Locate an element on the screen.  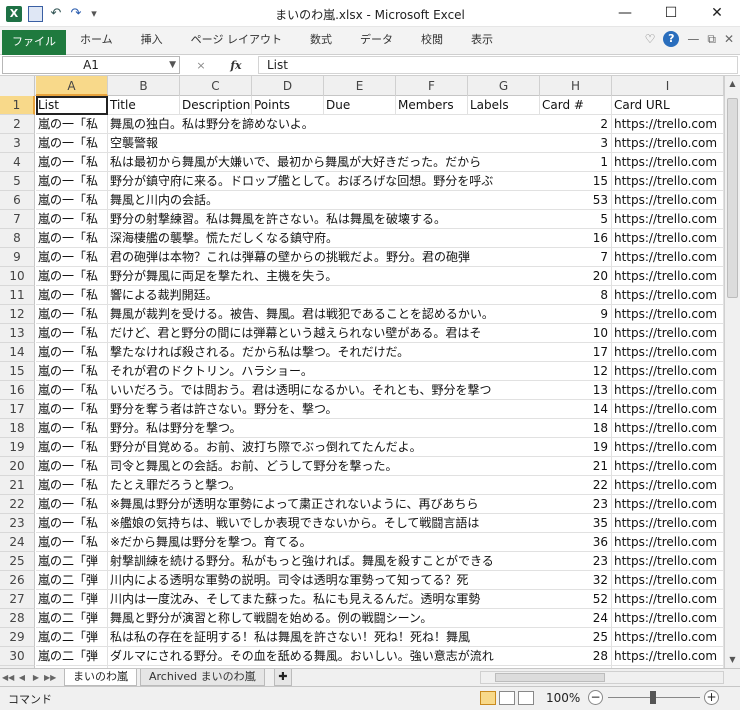
insert-function-icon: fx is located at coordinates (235, 65).